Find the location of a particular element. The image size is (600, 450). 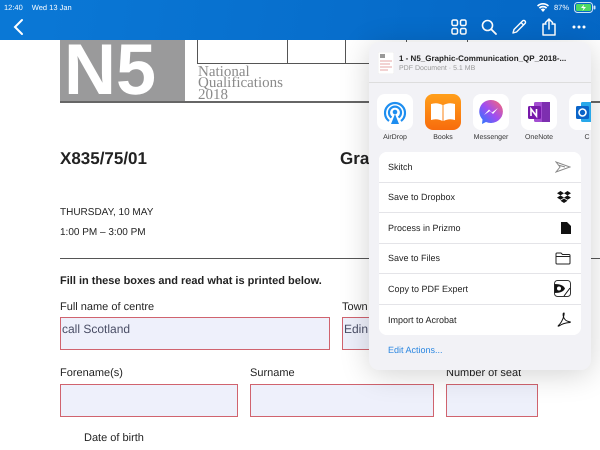

acrobat-icon is located at coordinates (564, 320).